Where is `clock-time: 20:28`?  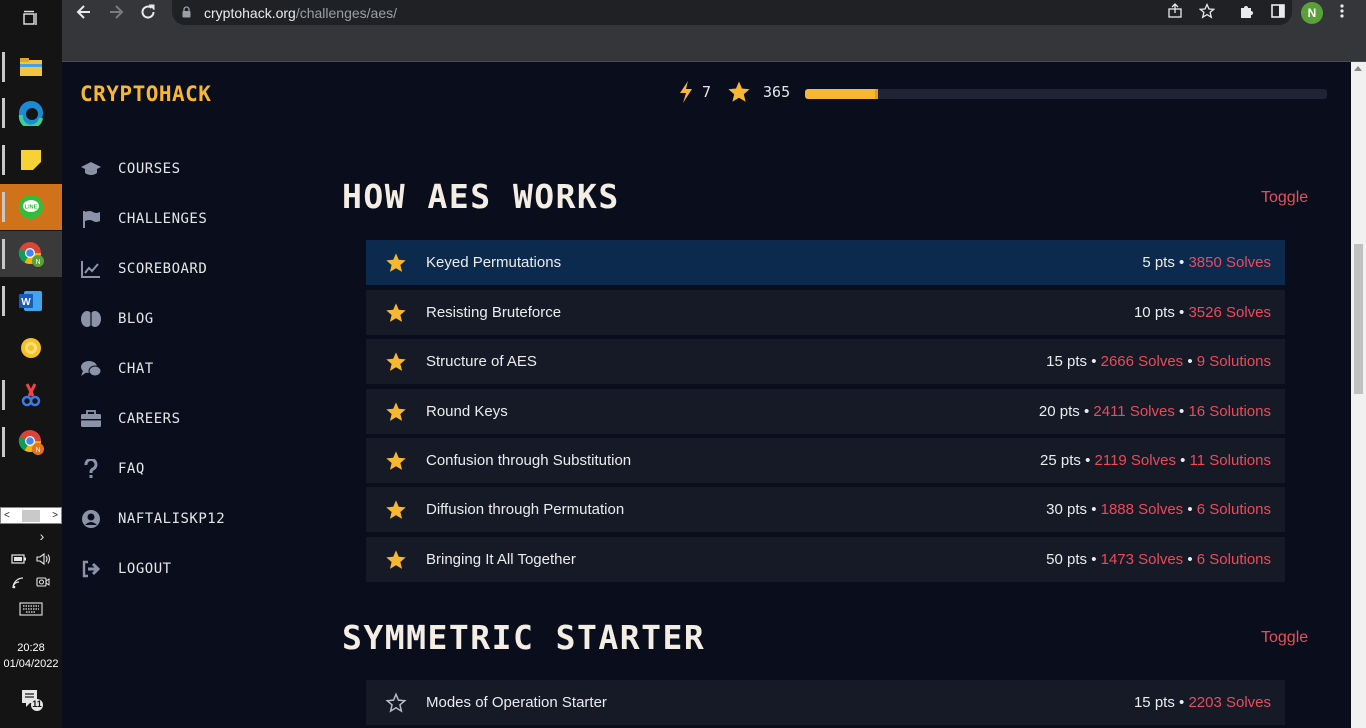 clock-time: 20:28 is located at coordinates (31, 648).